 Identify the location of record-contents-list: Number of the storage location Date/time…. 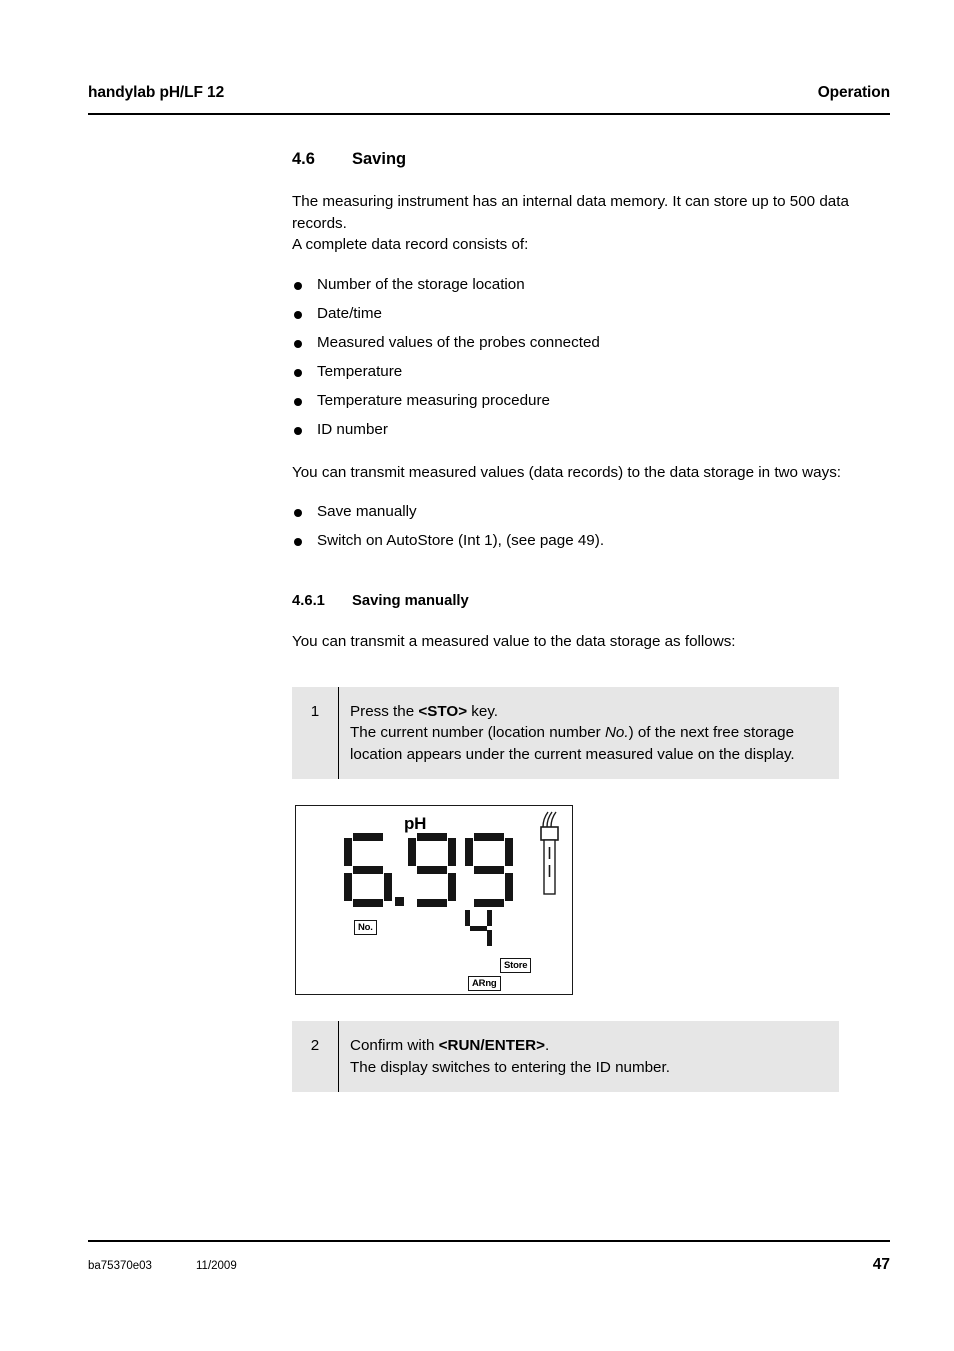
(592, 357).